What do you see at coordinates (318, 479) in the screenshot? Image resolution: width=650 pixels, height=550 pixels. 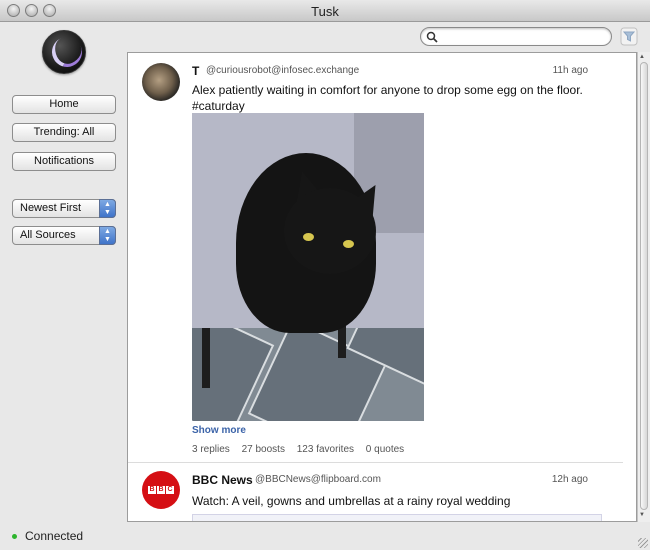 I see `author-handle: @BBCNews@flipboard.com` at bounding box center [318, 479].